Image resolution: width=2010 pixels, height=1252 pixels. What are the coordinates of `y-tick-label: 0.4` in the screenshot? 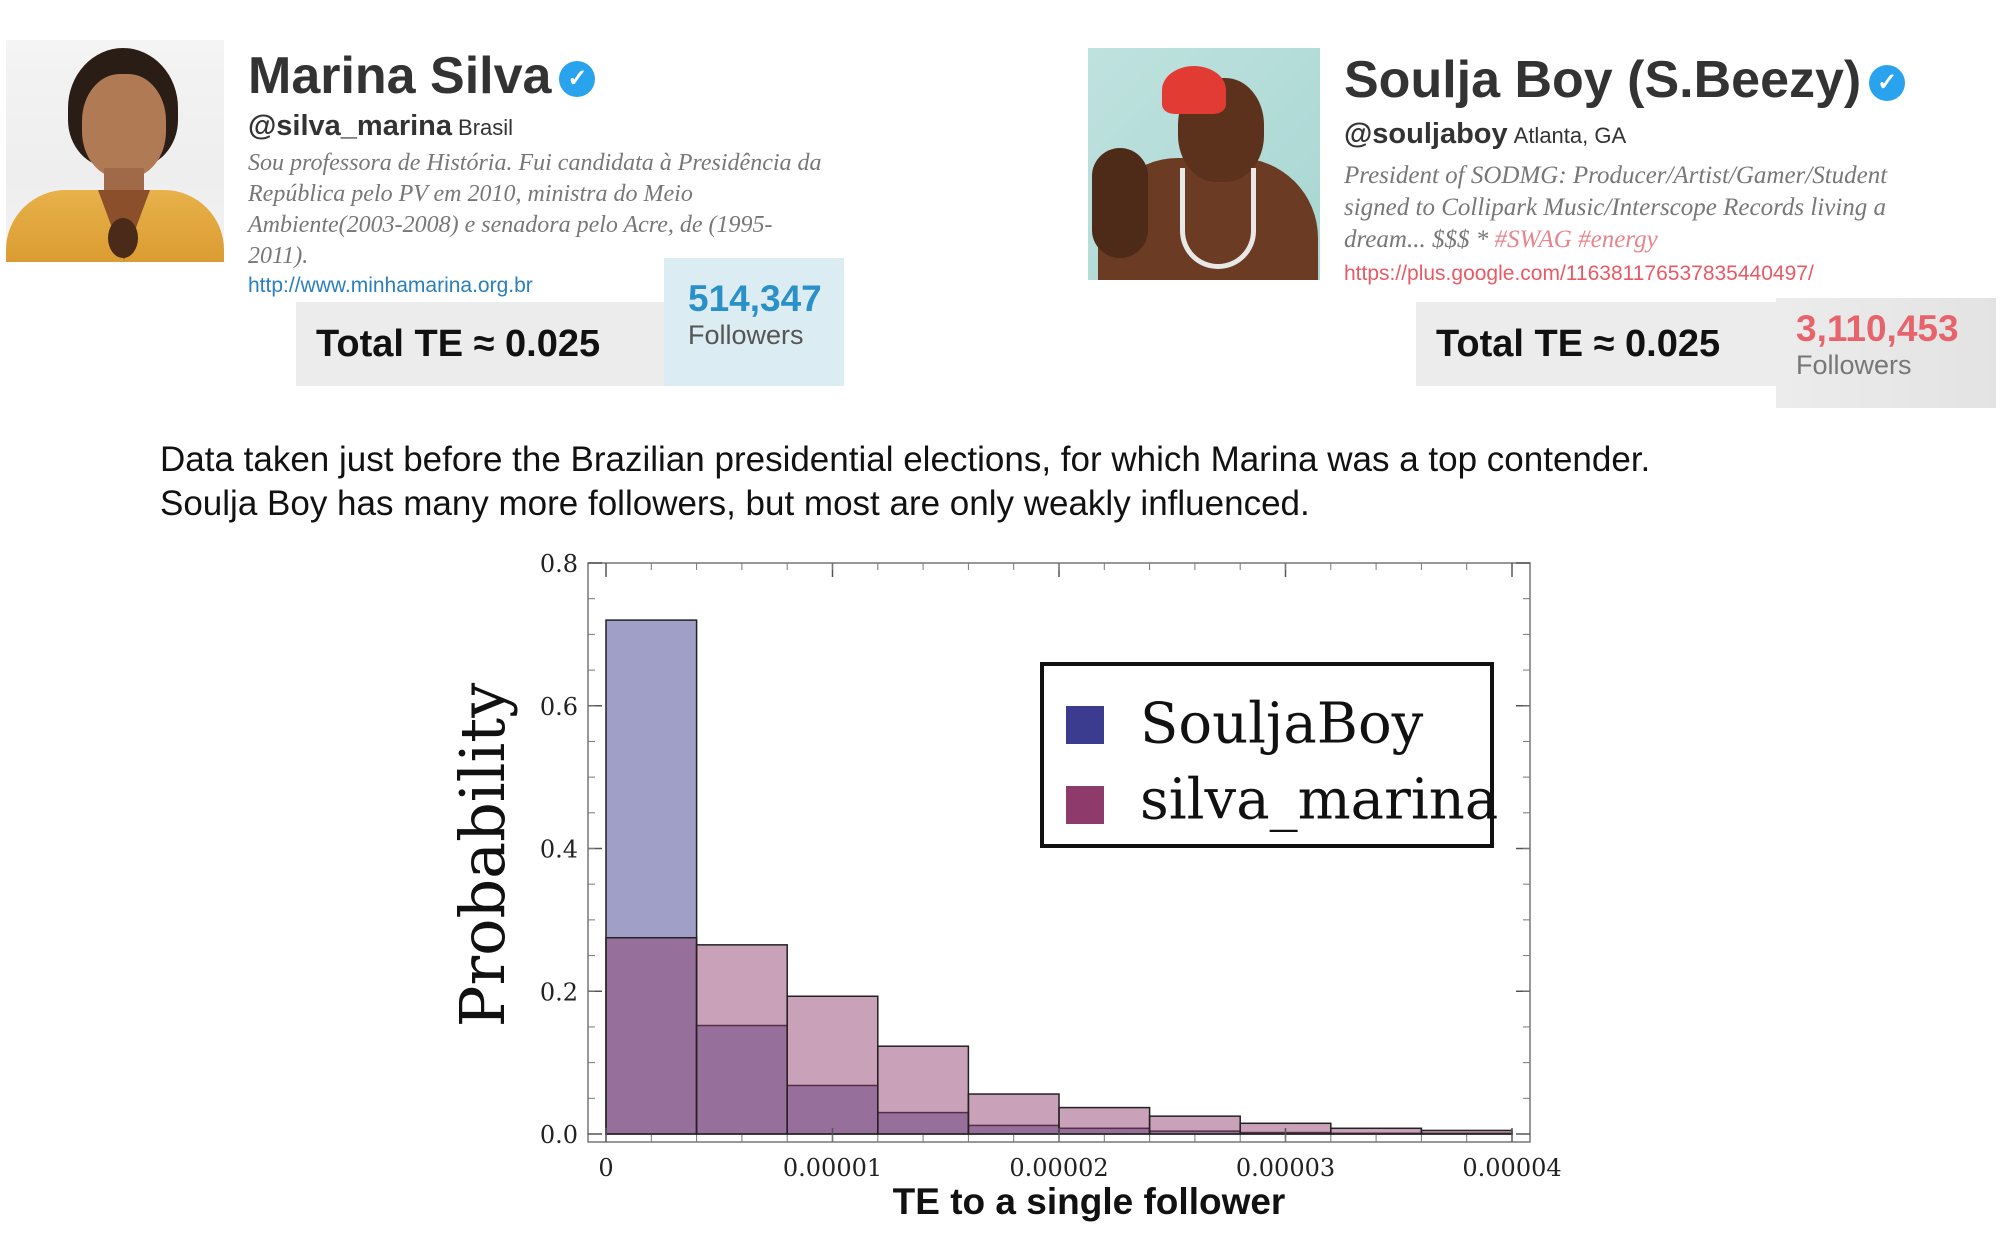 It's located at (559, 850).